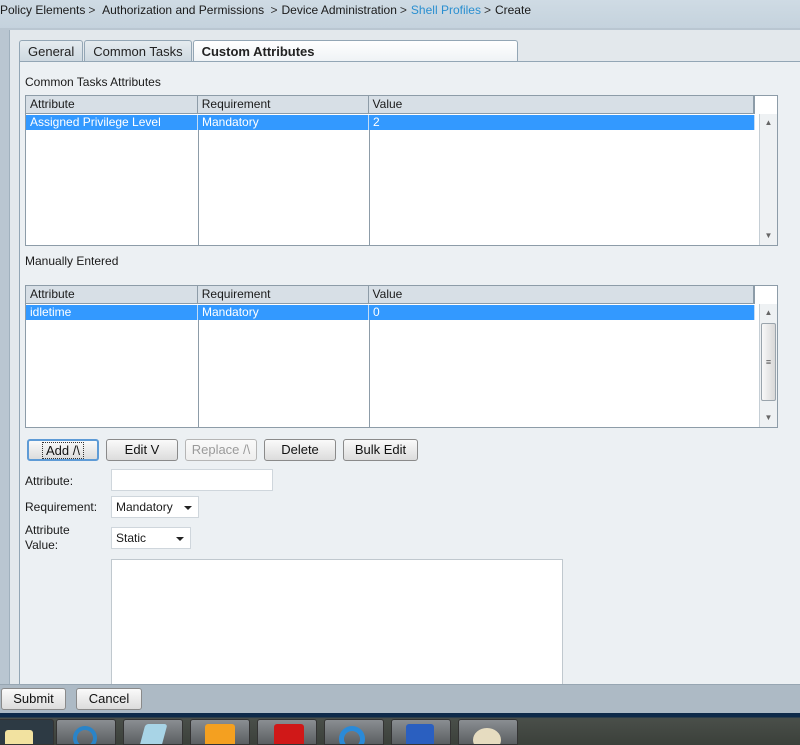 The width and height of the screenshot is (800, 745). I want to click on taskbar-item-outlook-app, so click(220, 732).